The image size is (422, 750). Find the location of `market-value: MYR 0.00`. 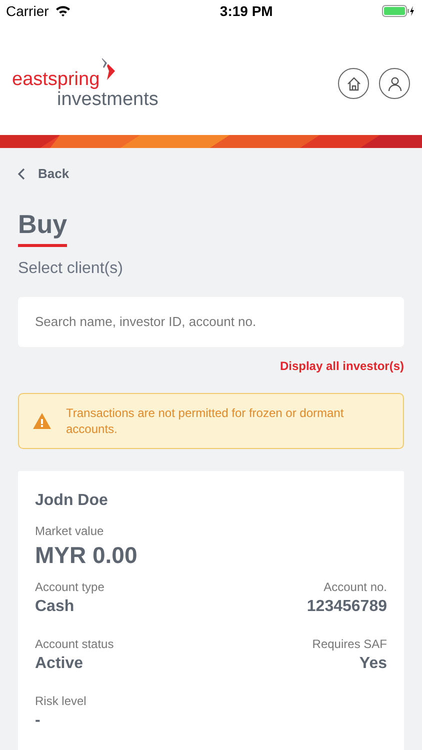

market-value: MYR 0.00 is located at coordinates (86, 555).